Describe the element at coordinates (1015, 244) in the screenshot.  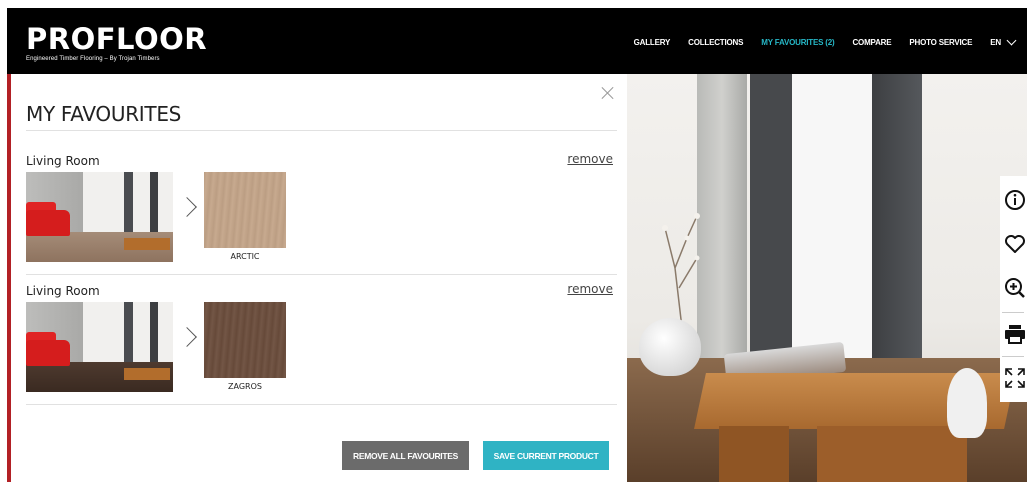
I see `heart-icon` at that location.